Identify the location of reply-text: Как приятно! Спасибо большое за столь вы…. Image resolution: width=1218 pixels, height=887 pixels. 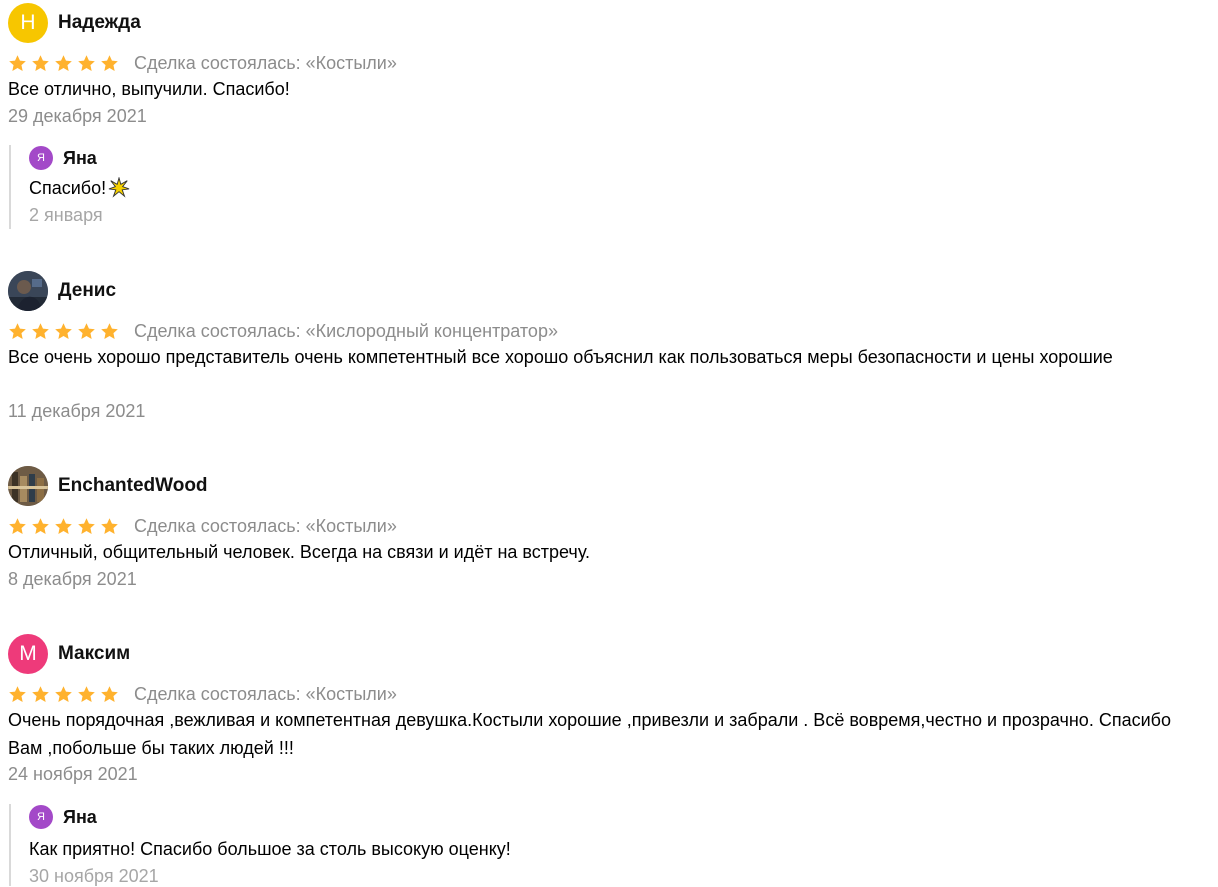
(270, 849).